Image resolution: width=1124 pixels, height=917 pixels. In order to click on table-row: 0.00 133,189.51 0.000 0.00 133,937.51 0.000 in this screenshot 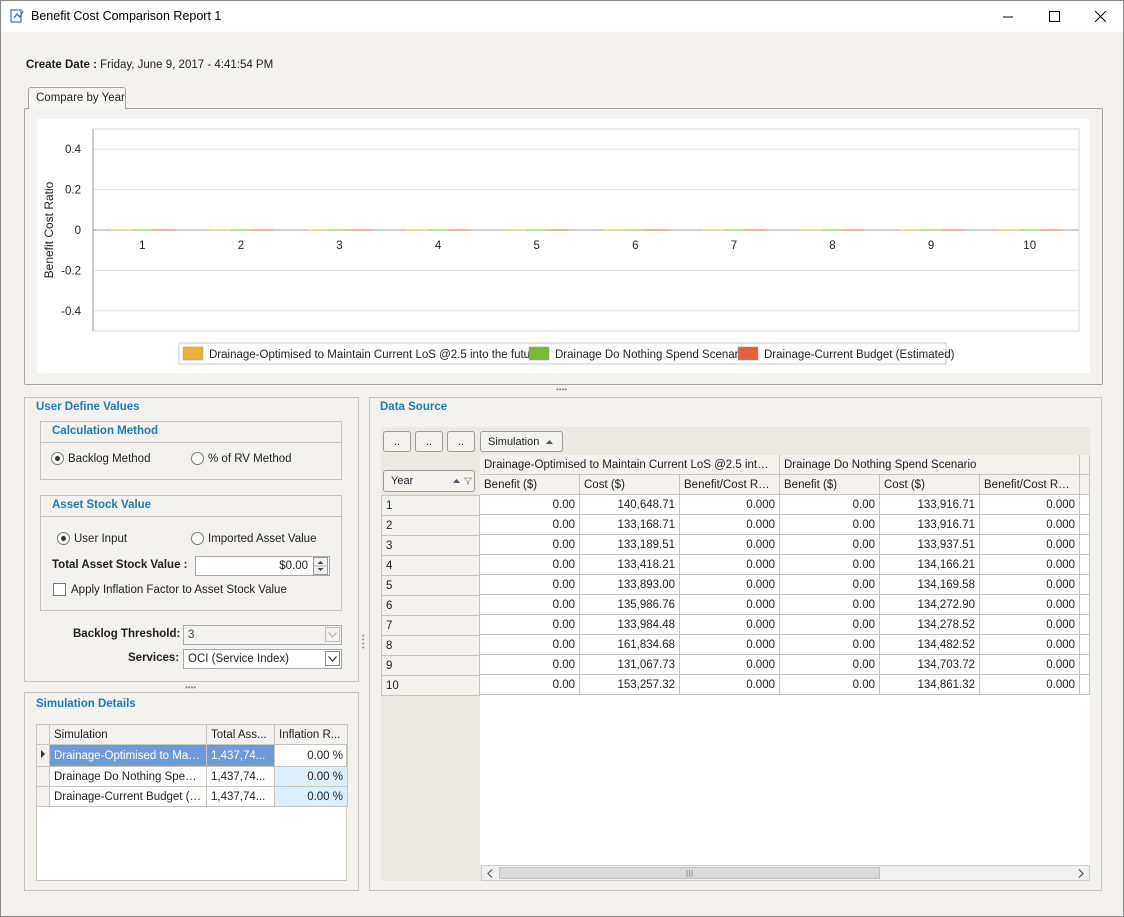, I will do `click(785, 544)`.